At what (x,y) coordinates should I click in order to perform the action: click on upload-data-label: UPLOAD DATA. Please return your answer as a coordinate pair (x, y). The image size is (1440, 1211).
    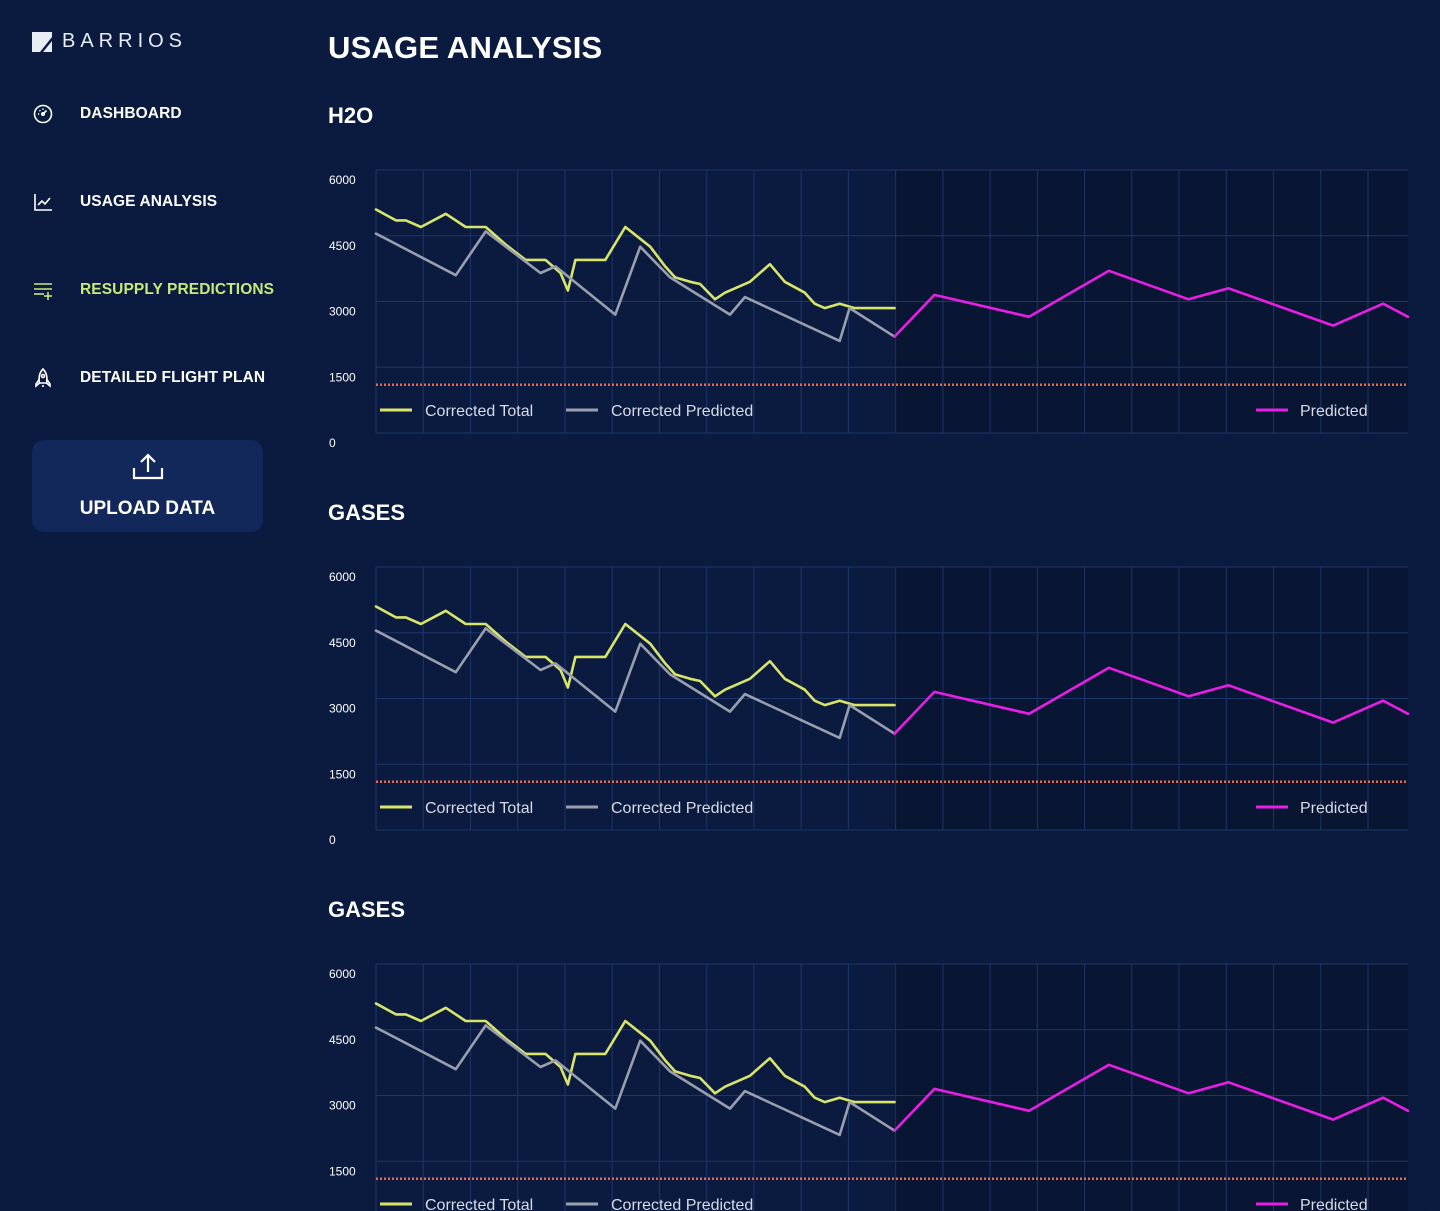
    Looking at the image, I should click on (147, 508).